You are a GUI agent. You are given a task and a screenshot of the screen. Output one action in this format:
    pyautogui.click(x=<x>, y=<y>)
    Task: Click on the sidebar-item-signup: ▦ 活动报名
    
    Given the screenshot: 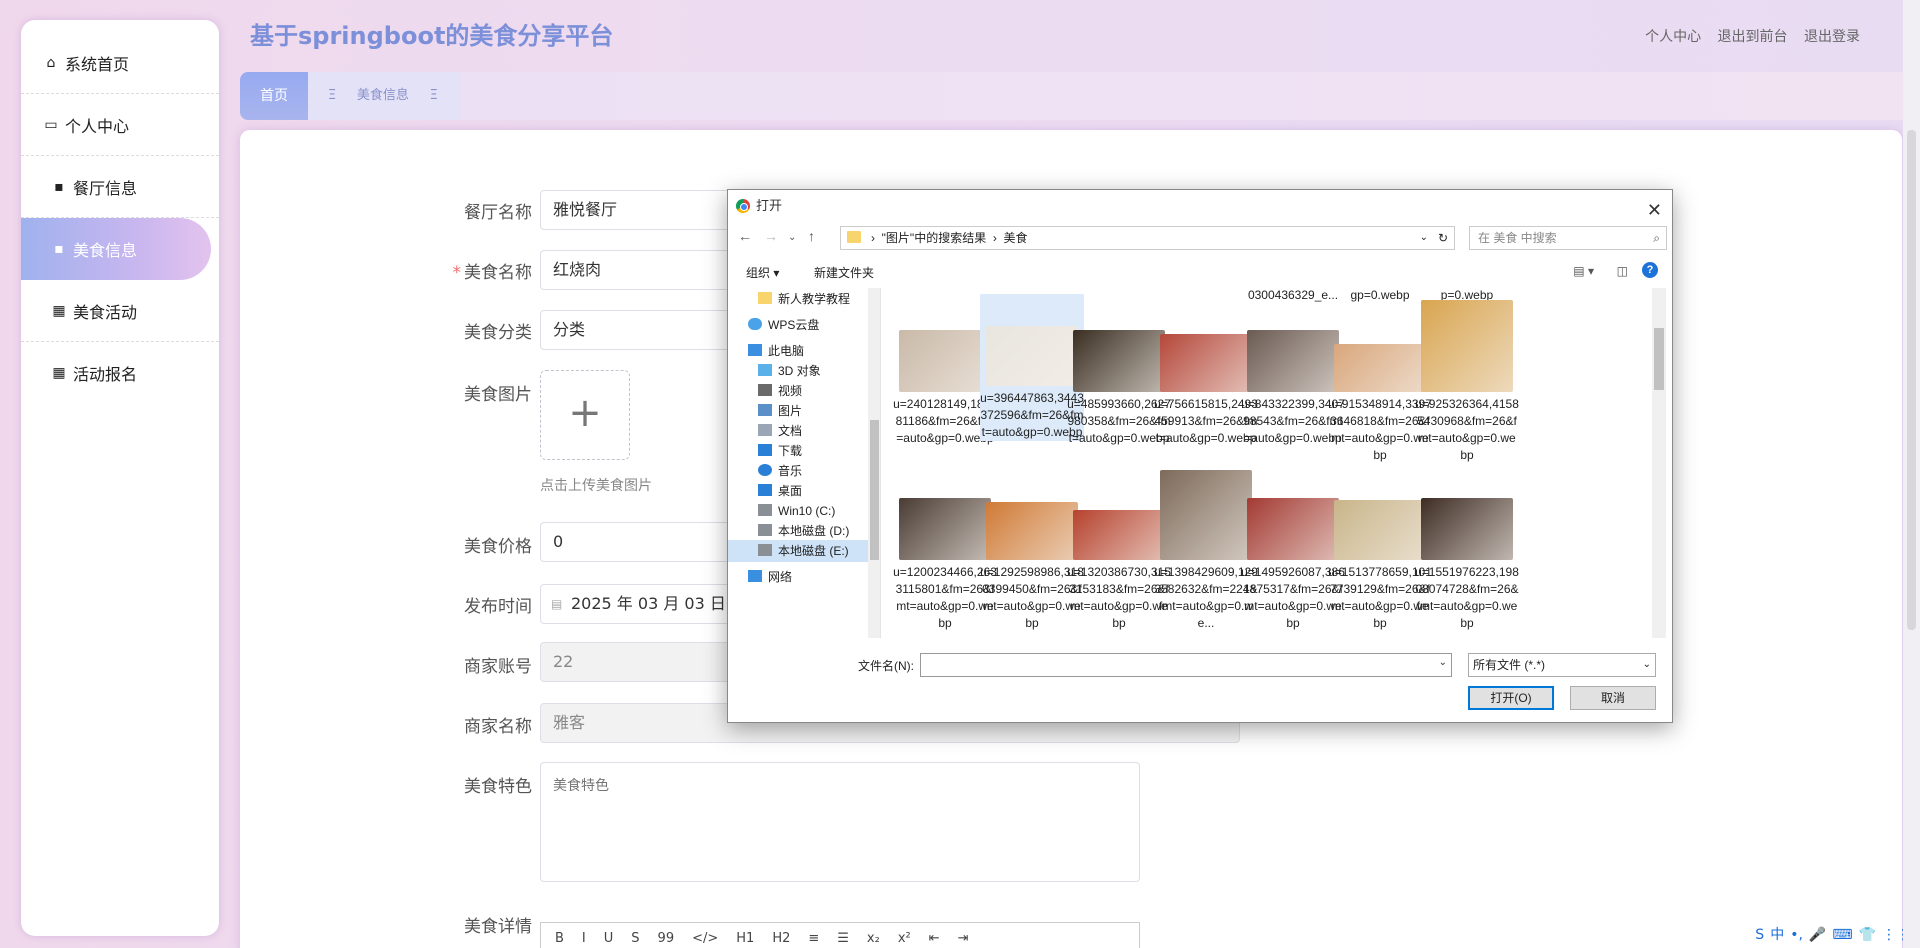 What is the action you would take?
    pyautogui.click(x=120, y=373)
    